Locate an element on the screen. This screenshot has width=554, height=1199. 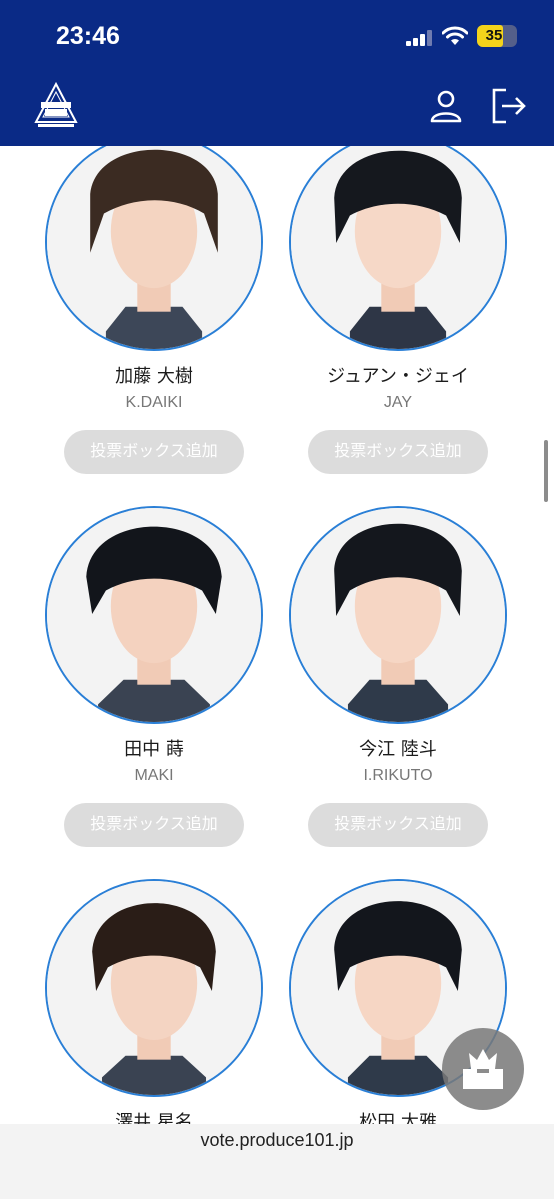
status-time: 23:46 is located at coordinates (88, 36).